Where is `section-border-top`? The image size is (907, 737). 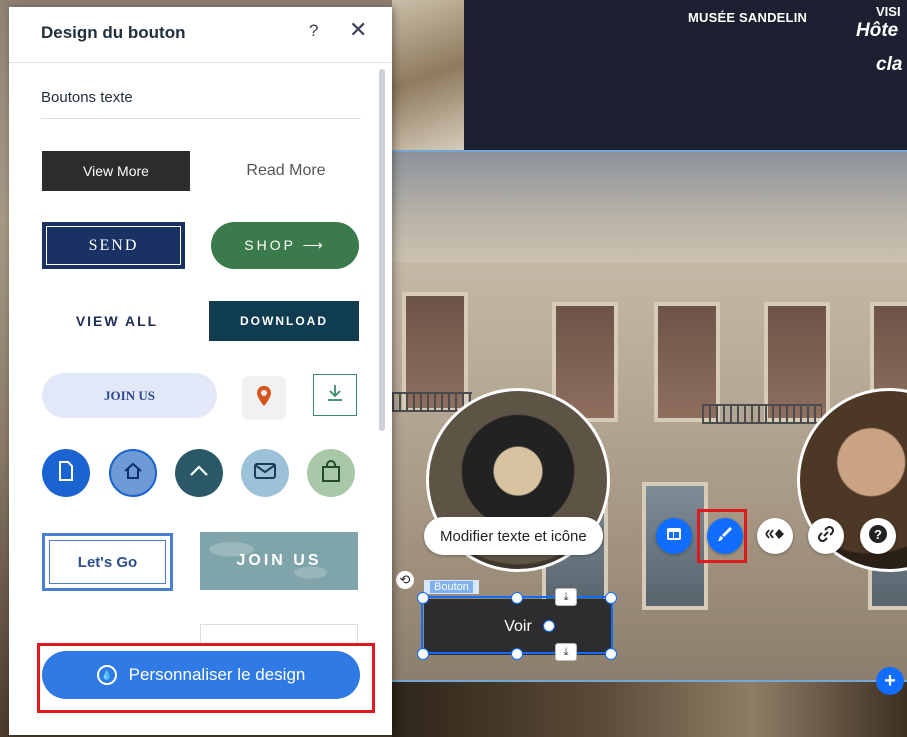
section-border-top is located at coordinates (649, 151).